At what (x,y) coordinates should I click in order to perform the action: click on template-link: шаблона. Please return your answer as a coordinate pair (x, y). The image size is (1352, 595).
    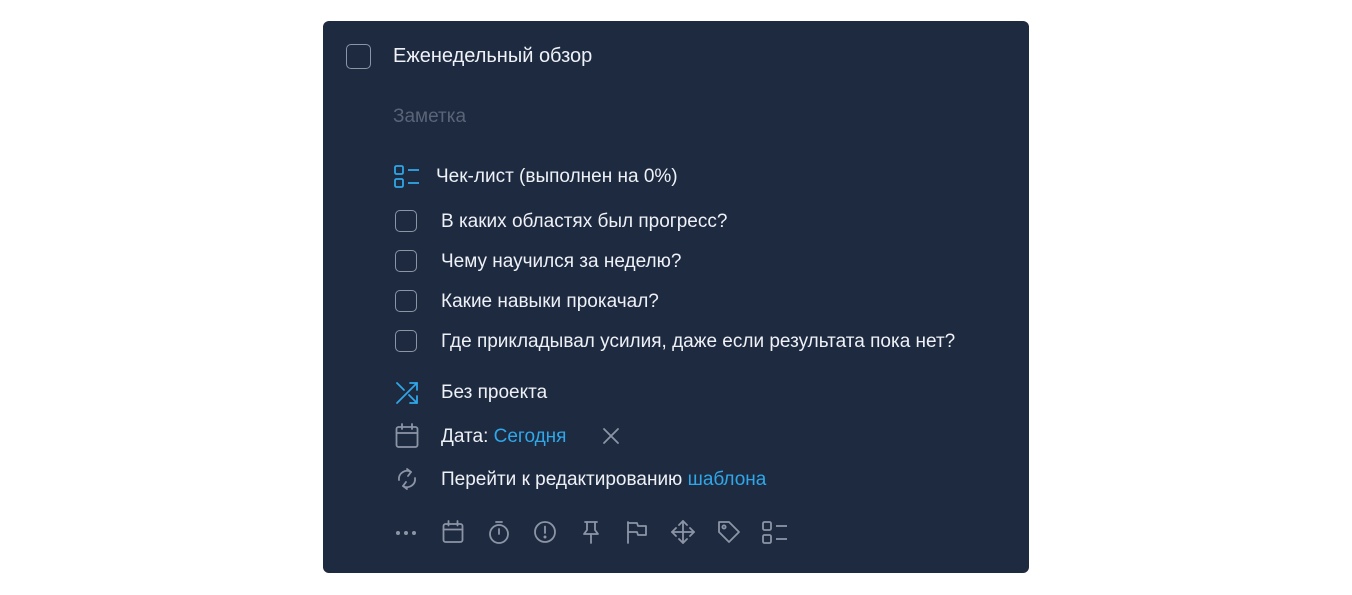
    Looking at the image, I should click on (727, 479).